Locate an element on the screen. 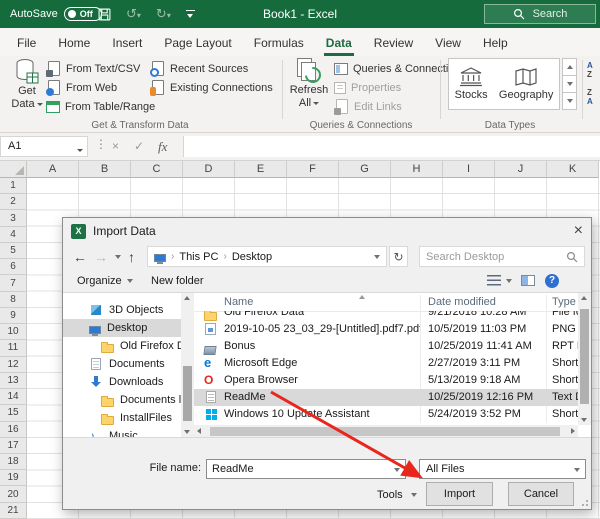  column-header-type: Type is located at coordinates (564, 302).